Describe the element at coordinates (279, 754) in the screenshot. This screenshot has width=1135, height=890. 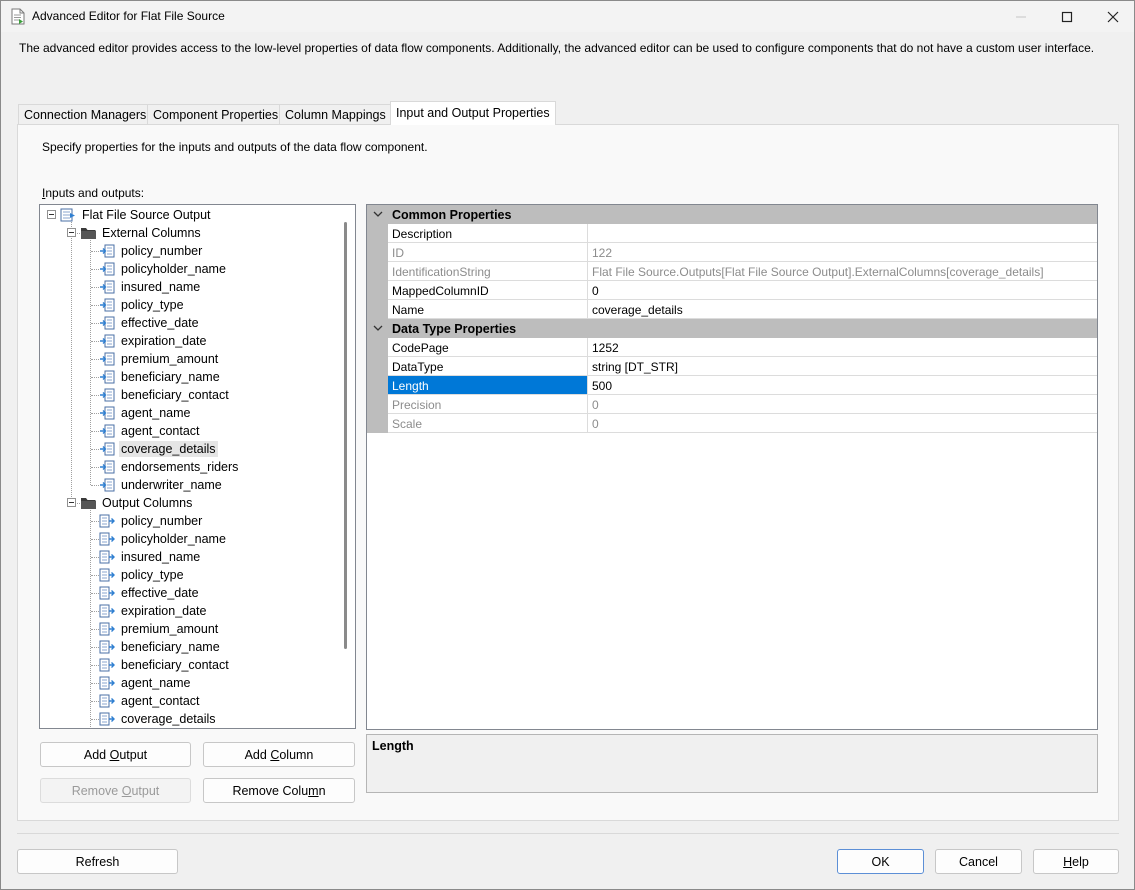
I see `add-column-button: Add Column` at that location.